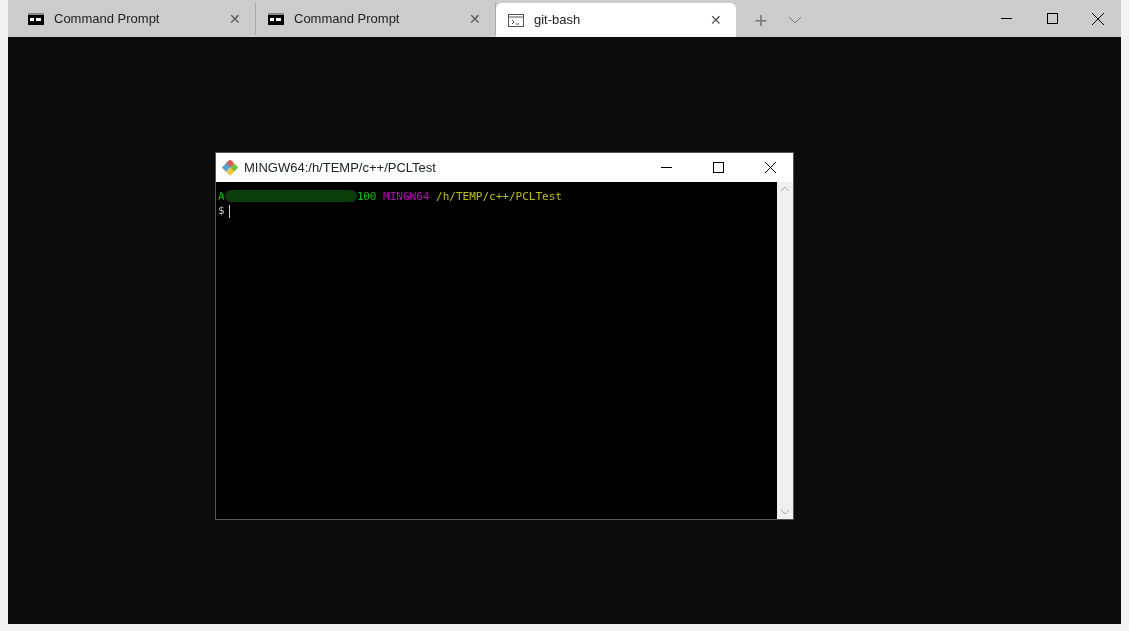 Image resolution: width=1129 pixels, height=631 pixels. I want to click on prompt-text: MINGW64, so click(406, 197).